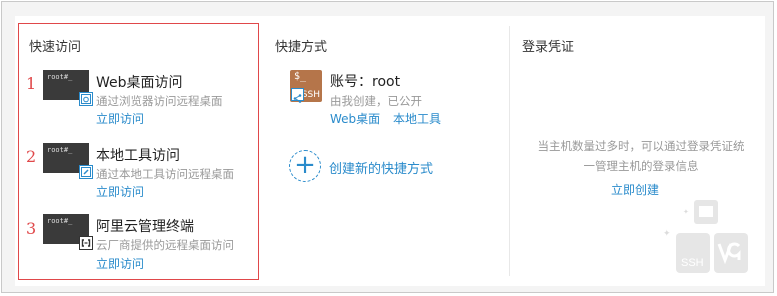 The width and height of the screenshot is (777, 296). Describe the element at coordinates (165, 174) in the screenshot. I see `local-tool-desc: 通过本地工具访问远程桌面` at that location.